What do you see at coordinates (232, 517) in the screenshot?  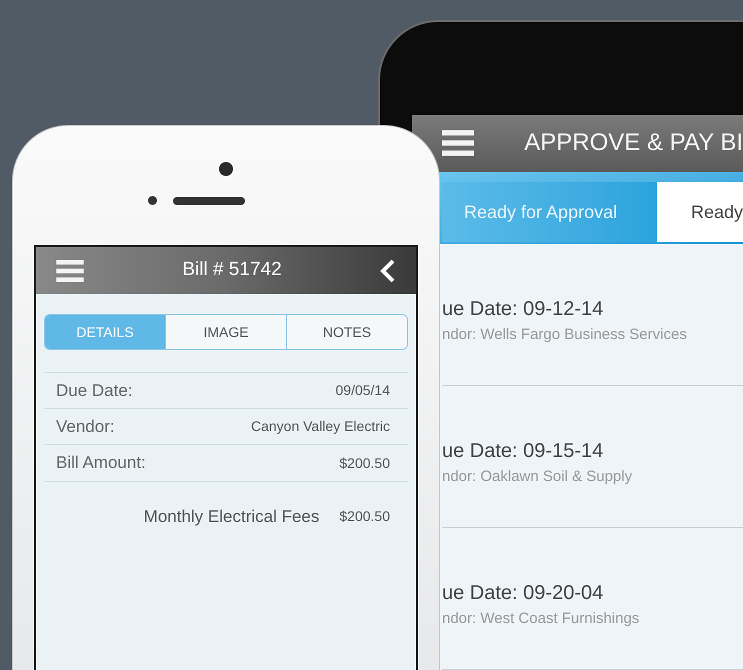 I see `line-item-description: Monthly Electrical Fees` at bounding box center [232, 517].